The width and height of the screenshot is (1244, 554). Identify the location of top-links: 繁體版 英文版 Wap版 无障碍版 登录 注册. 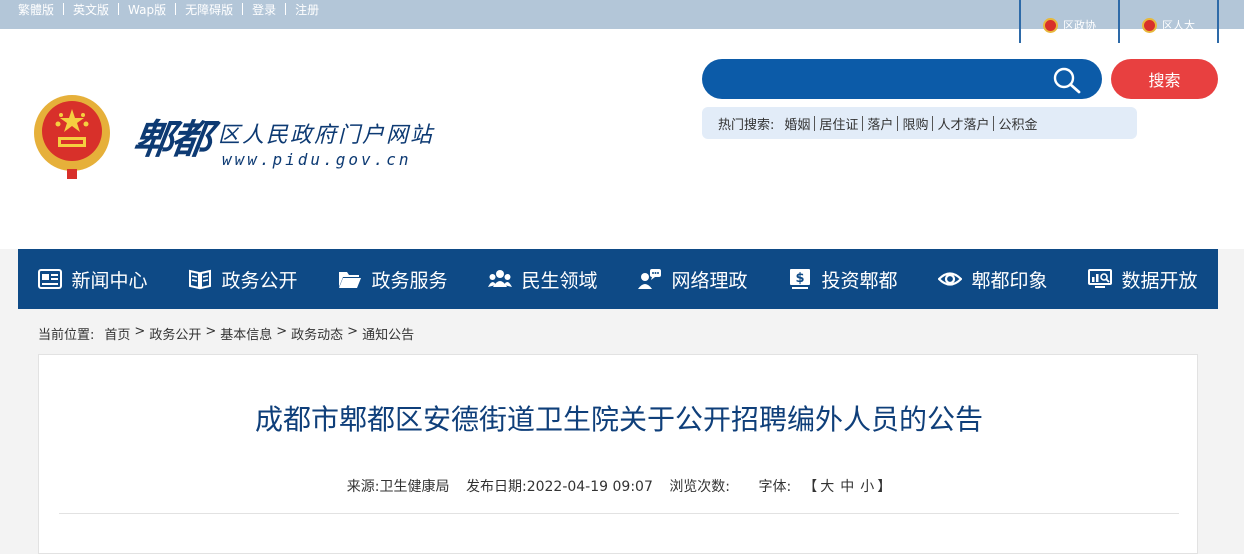
(168, 9).